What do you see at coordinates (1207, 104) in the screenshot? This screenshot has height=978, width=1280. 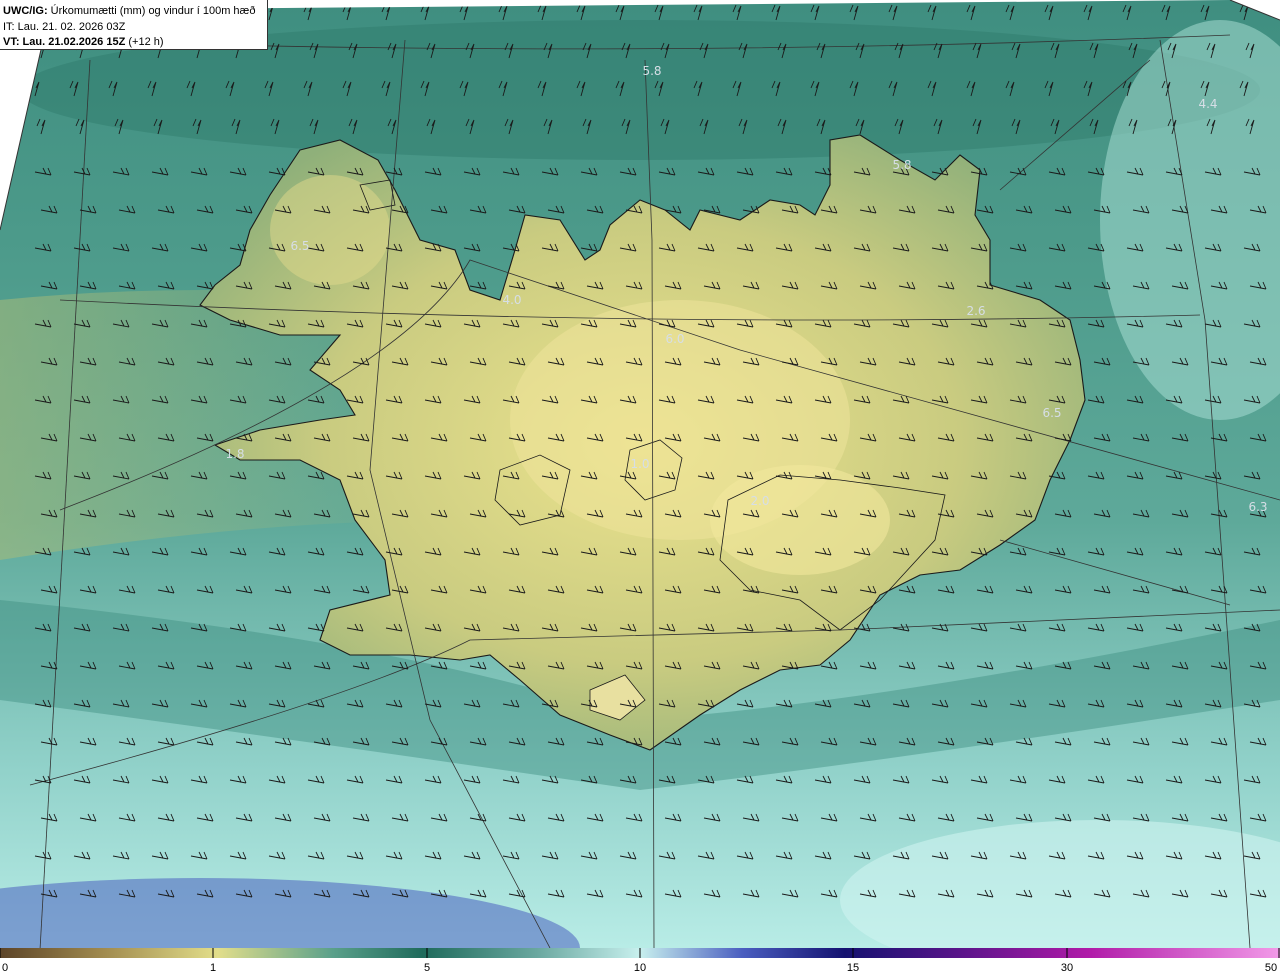 I see `map-value-label: 4.4` at bounding box center [1207, 104].